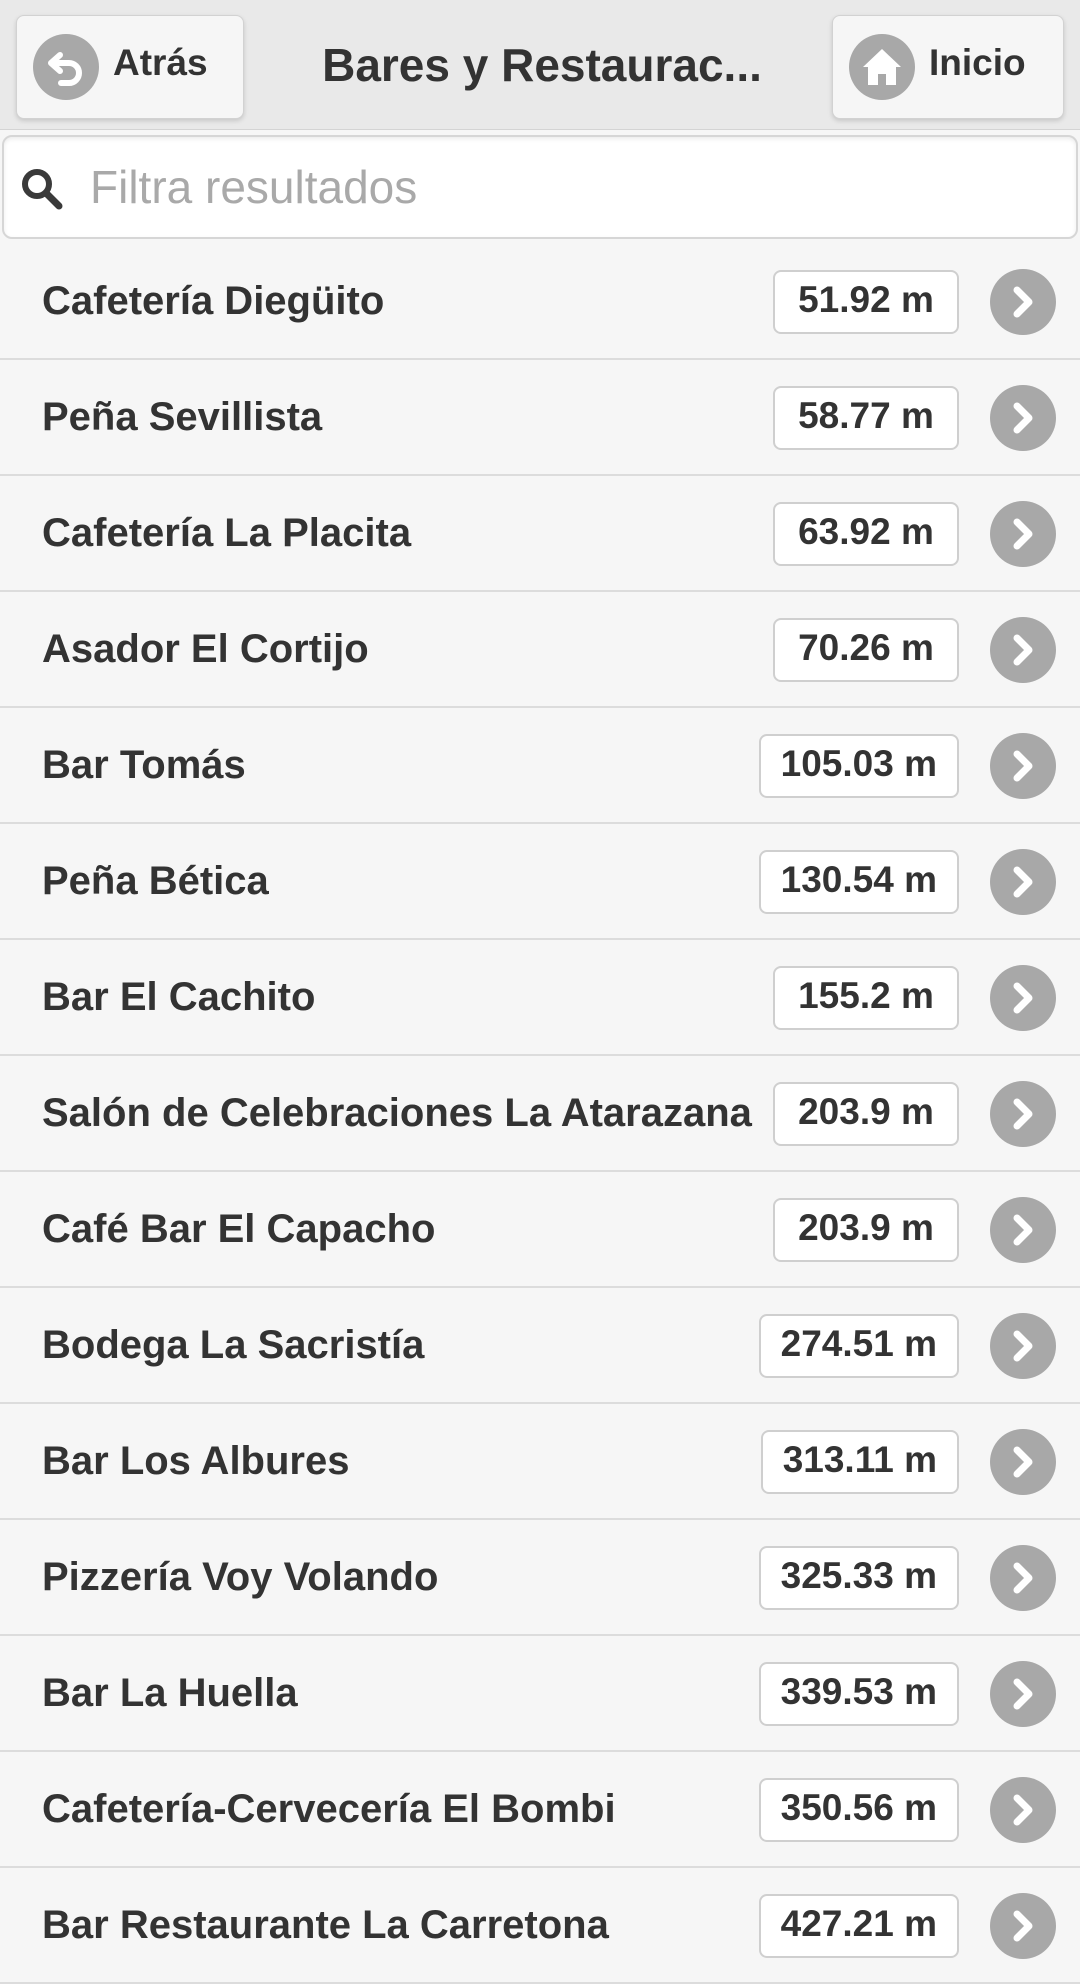 This screenshot has width=1080, height=1984. Describe the element at coordinates (42, 189) in the screenshot. I see `search-icon` at that location.